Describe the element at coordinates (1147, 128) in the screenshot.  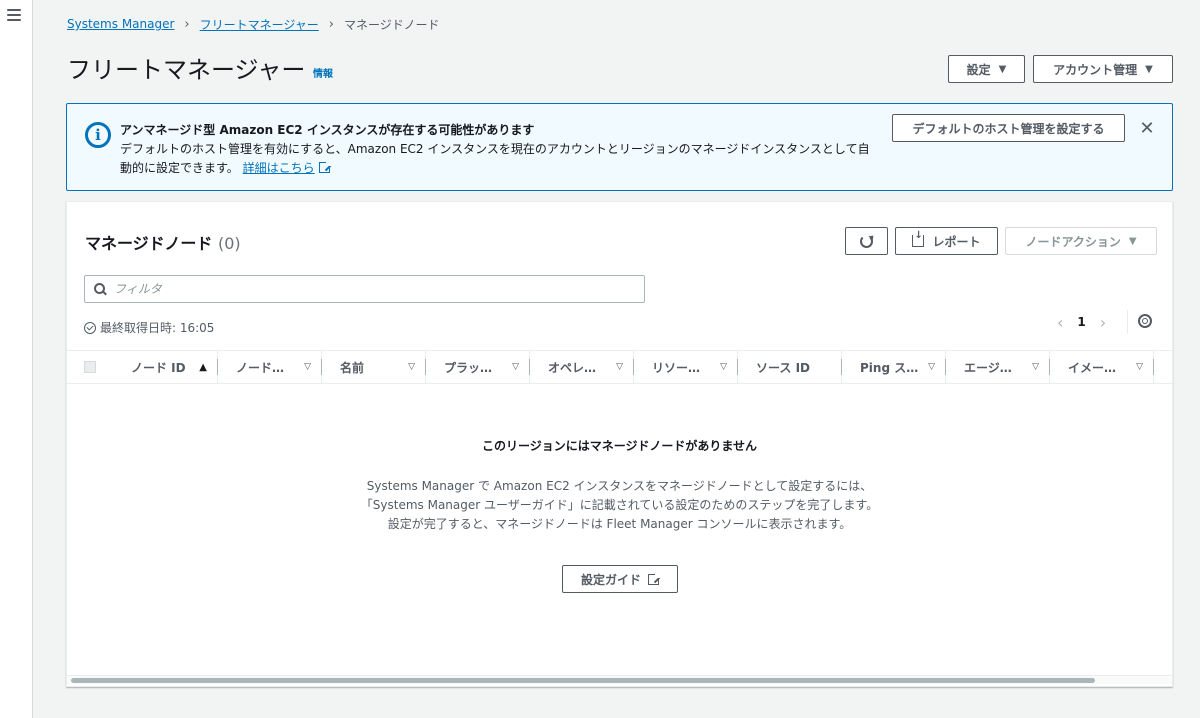
I see `close-icon: ✕` at that location.